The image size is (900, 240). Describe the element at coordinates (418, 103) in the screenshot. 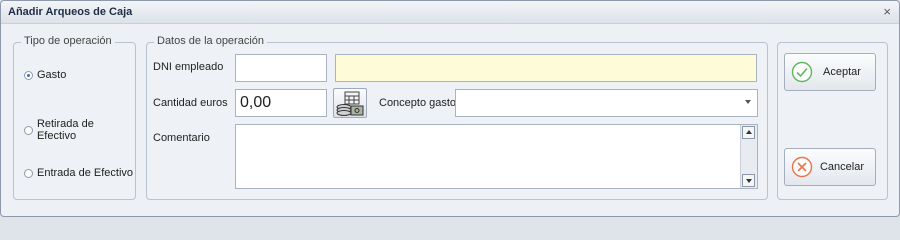

I see `concepto-label: Concepto gasto` at that location.